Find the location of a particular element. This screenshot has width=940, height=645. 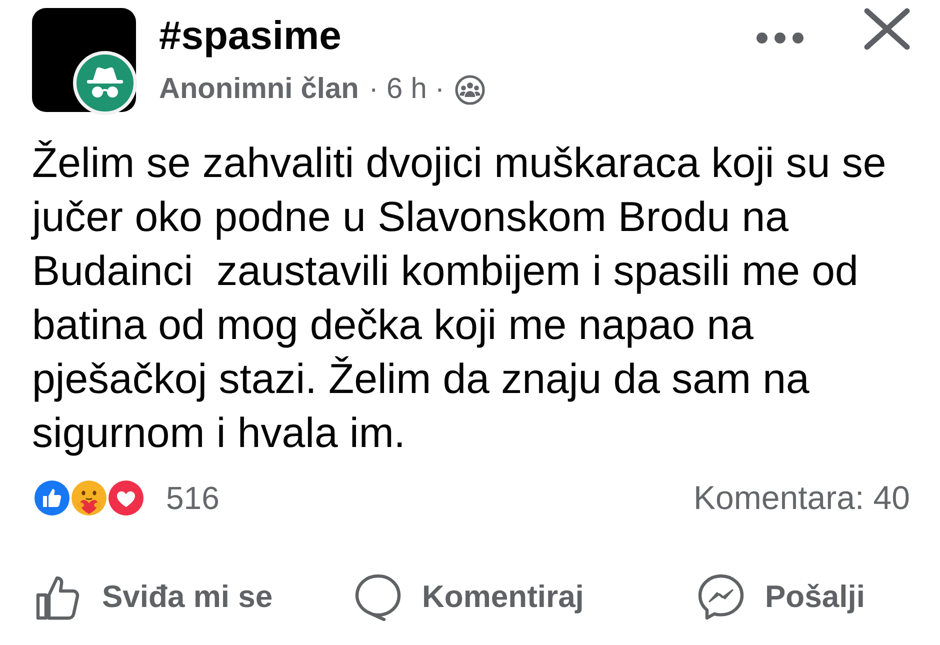

comment-action-button: Komentiraj is located at coordinates (469, 597).